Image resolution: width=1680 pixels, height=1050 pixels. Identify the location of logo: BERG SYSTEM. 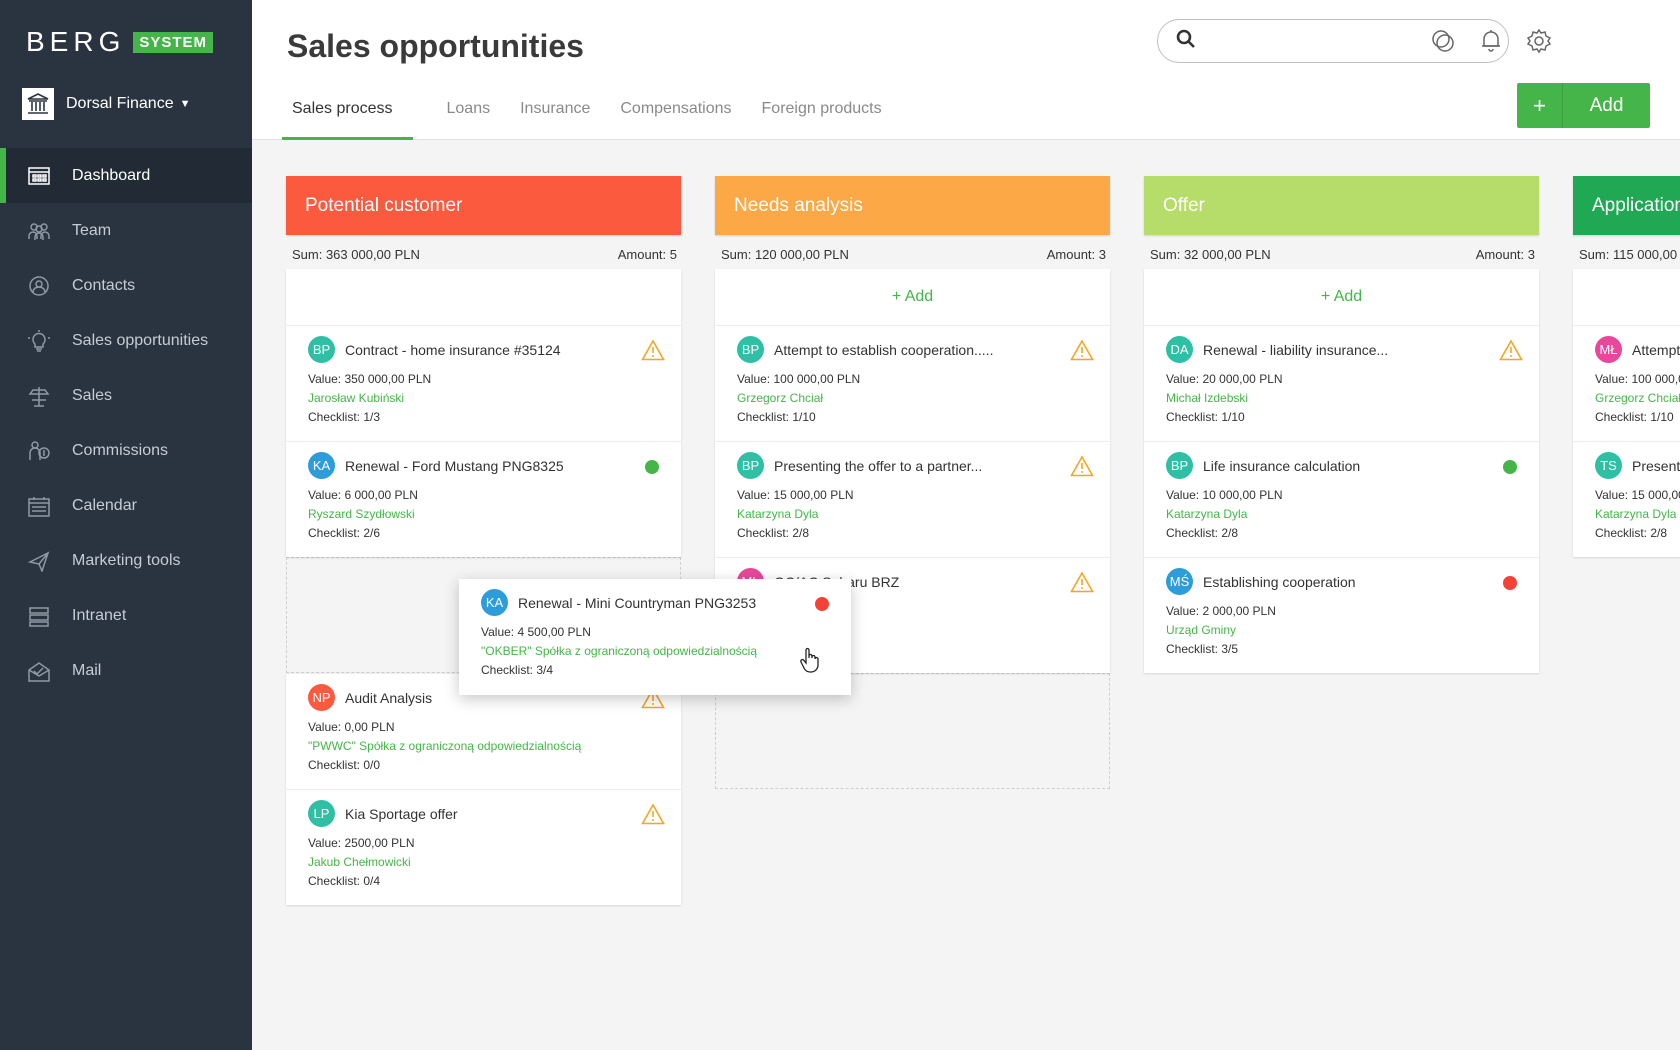
(120, 42).